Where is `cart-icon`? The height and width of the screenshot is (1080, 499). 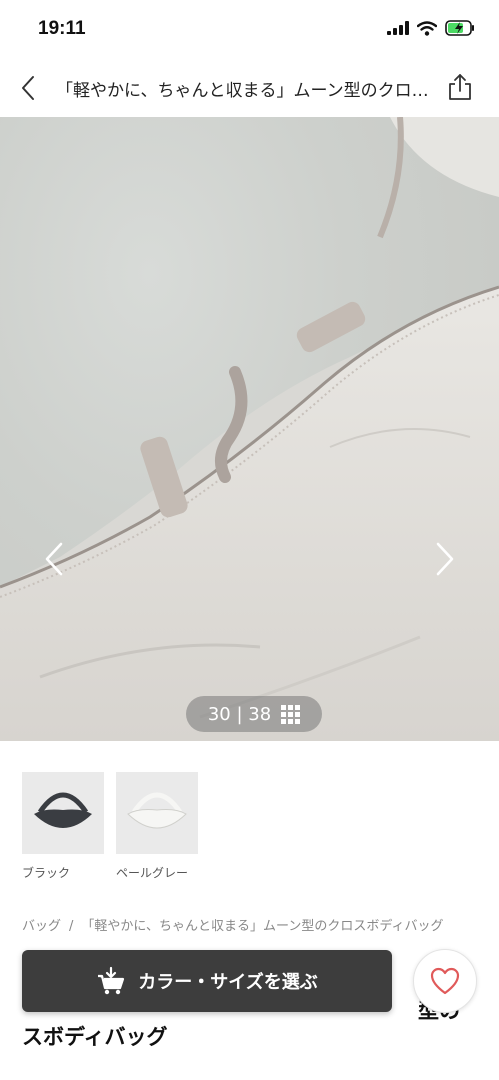 cart-icon is located at coordinates (111, 980).